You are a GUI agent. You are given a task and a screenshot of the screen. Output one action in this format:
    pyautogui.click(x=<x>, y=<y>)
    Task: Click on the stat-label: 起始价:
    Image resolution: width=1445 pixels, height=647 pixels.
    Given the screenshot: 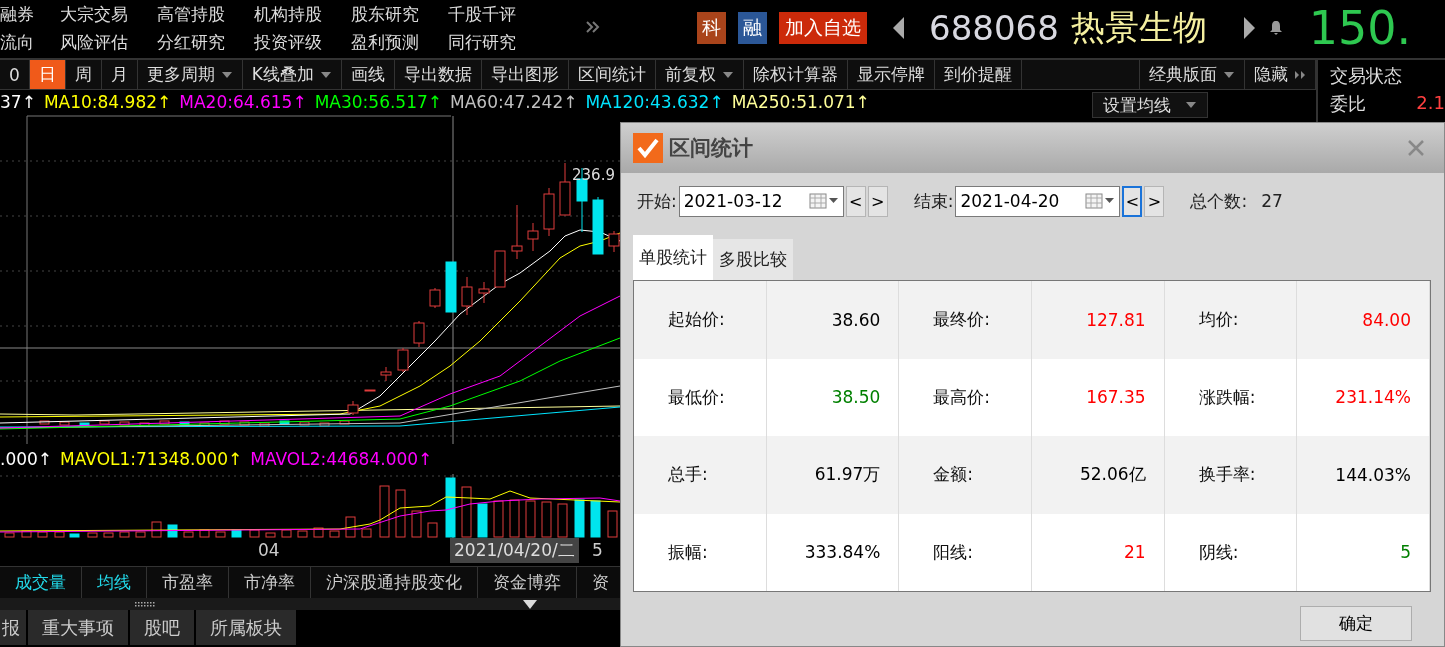 What is the action you would take?
    pyautogui.click(x=700, y=320)
    